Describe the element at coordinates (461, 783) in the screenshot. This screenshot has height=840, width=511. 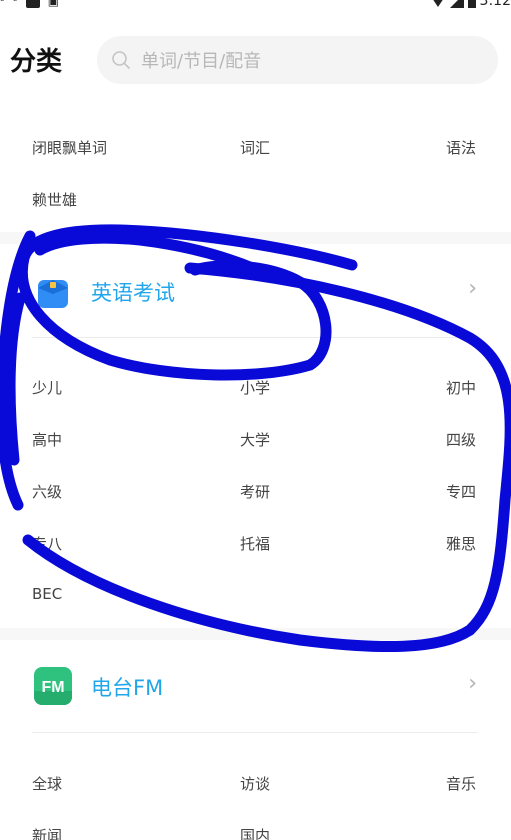
I see `category-tag: 音乐` at that location.